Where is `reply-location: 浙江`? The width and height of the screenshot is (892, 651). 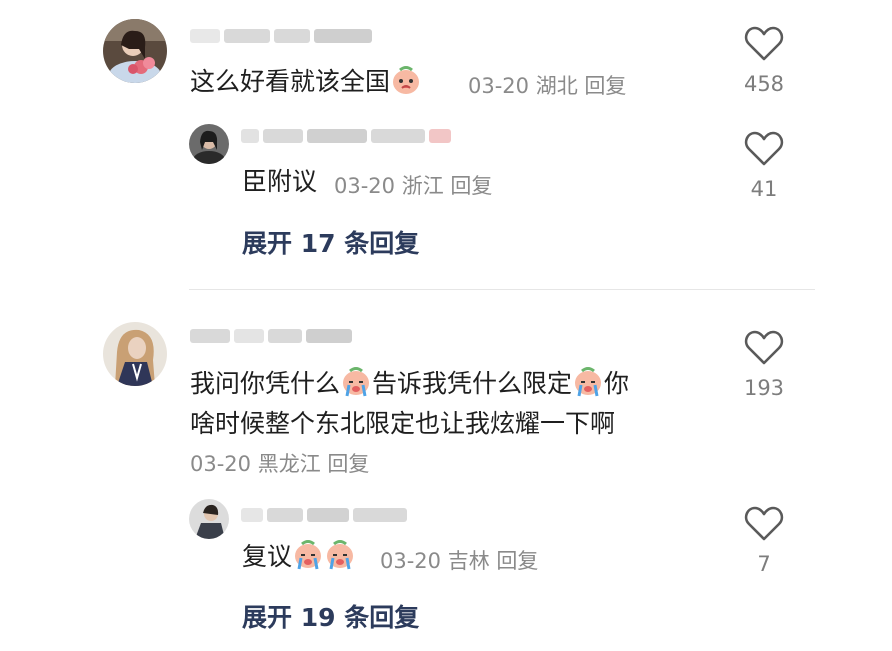
reply-location: 浙江 is located at coordinates (422, 186).